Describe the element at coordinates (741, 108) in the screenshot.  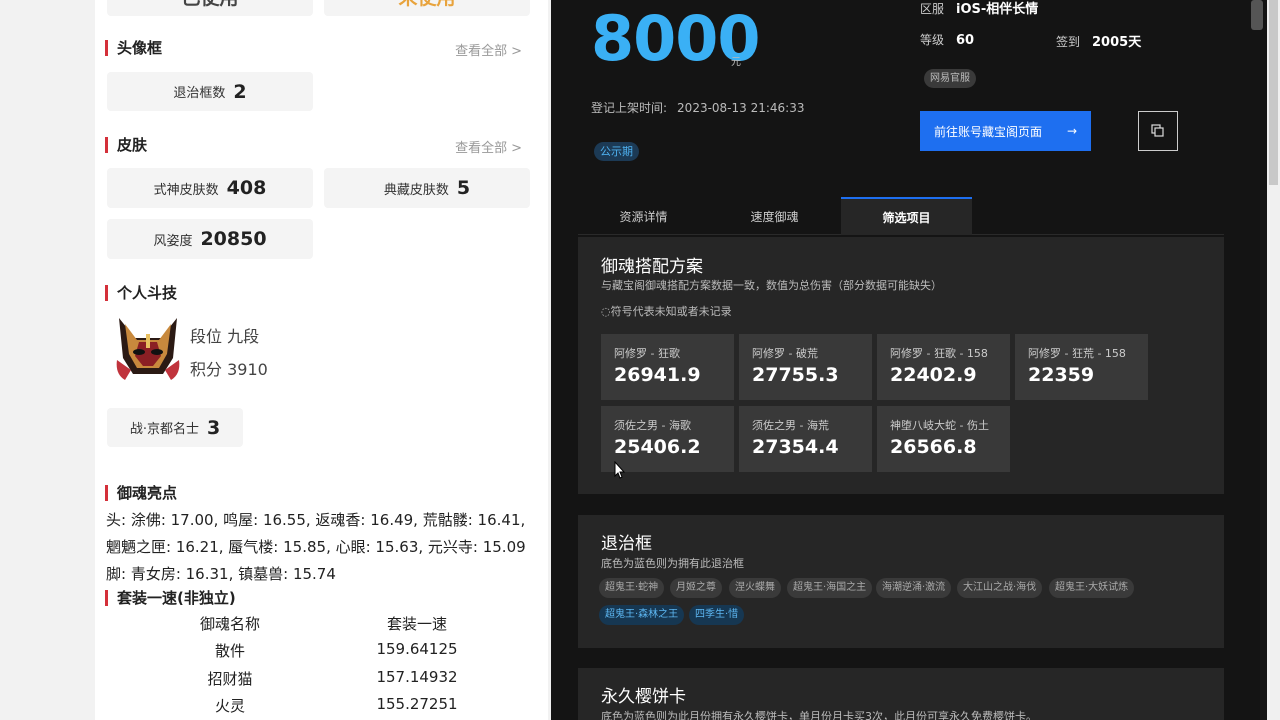
I see `register-time-value: 2023-08-13 21:46:33` at that location.